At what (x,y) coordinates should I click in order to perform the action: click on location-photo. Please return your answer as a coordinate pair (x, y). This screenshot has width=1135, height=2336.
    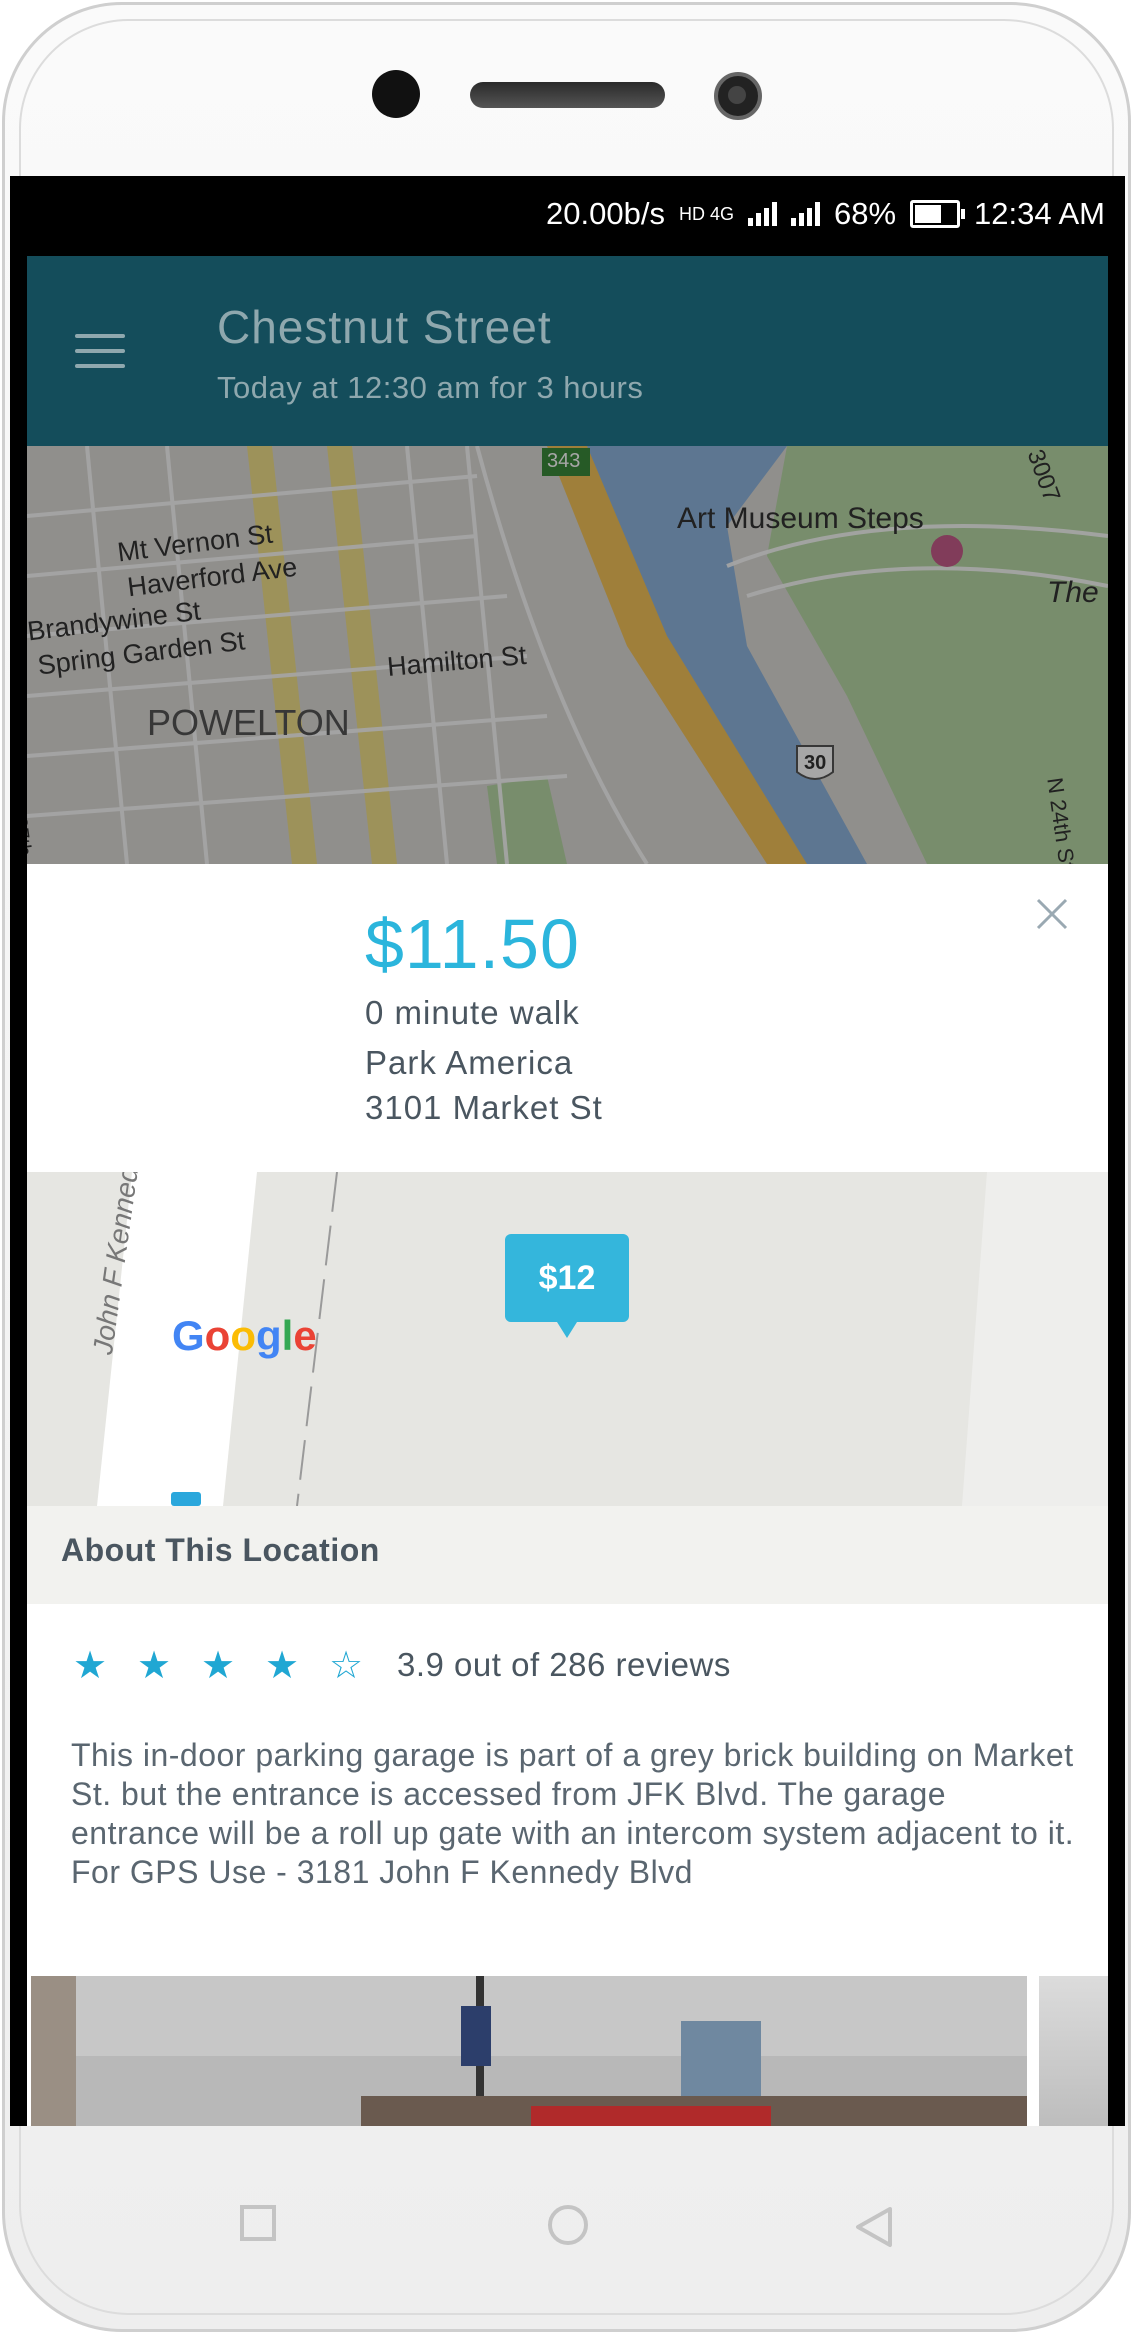
    Looking at the image, I should click on (529, 2051).